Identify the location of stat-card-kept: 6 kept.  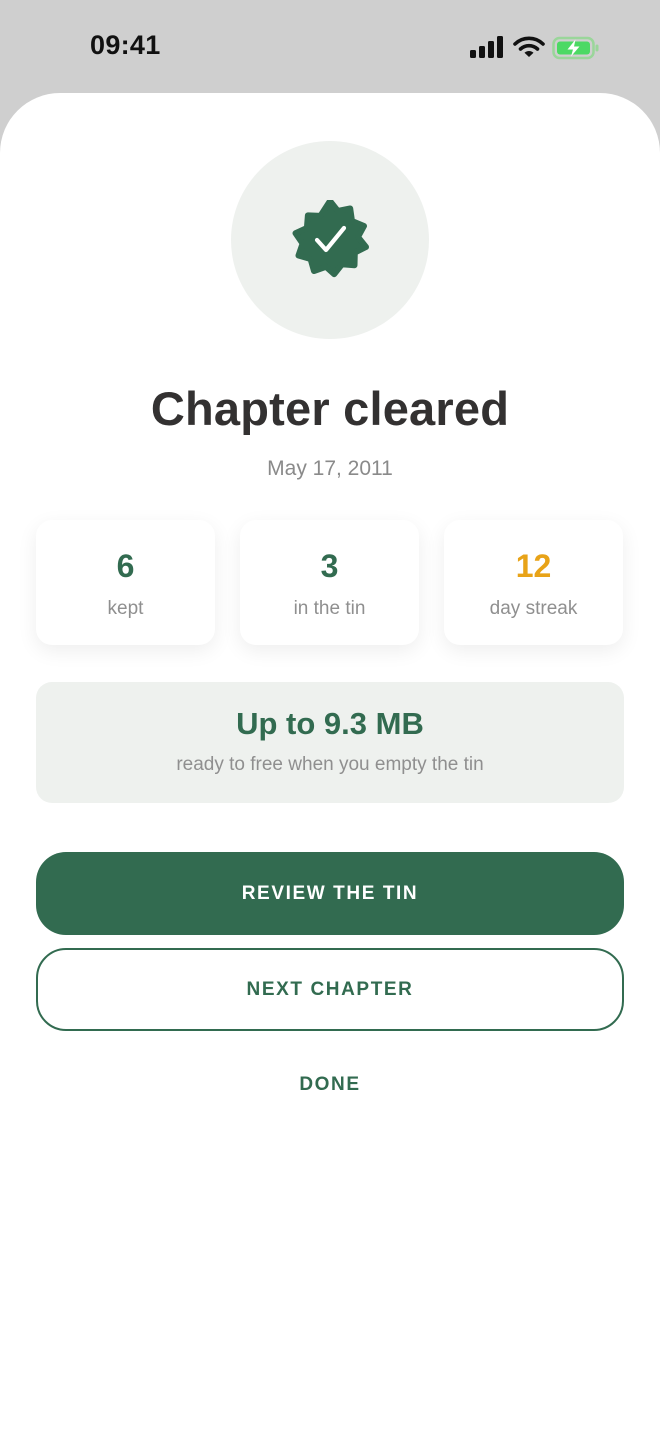
(125, 582).